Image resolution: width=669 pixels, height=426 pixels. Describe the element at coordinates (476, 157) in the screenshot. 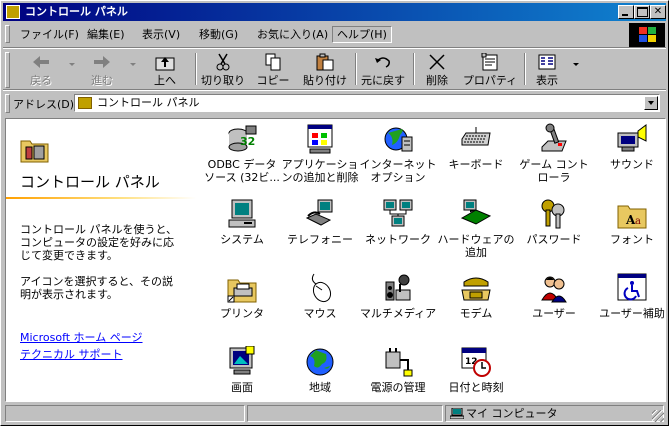

I see `cp-item-keyboard: キーボード` at that location.